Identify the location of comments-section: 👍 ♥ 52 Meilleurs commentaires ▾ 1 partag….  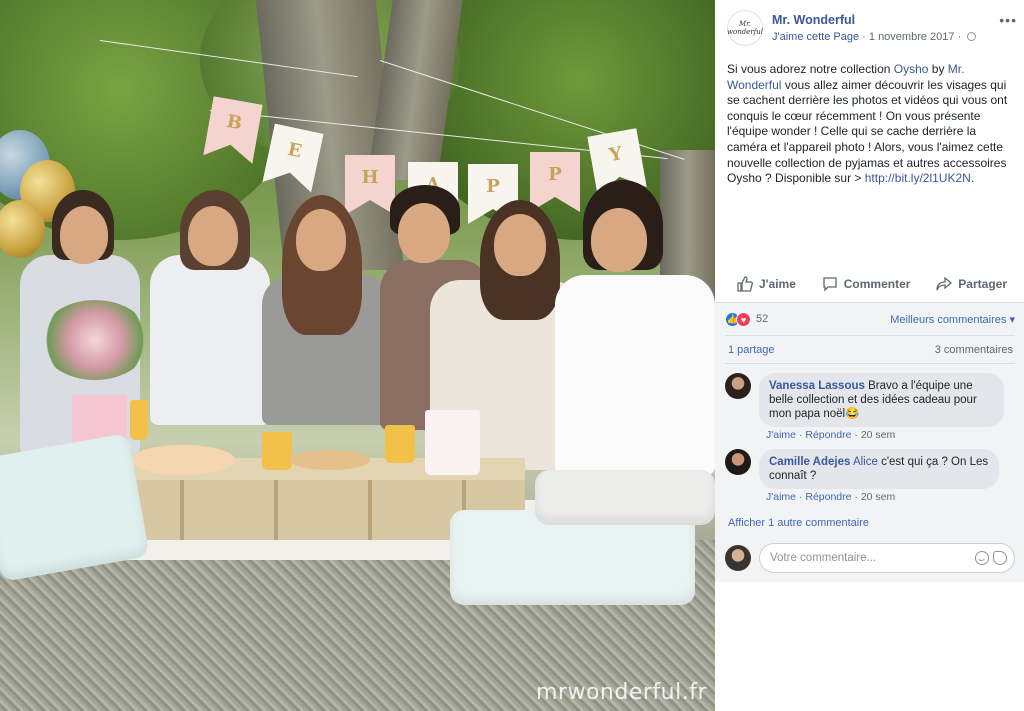
(869, 442).